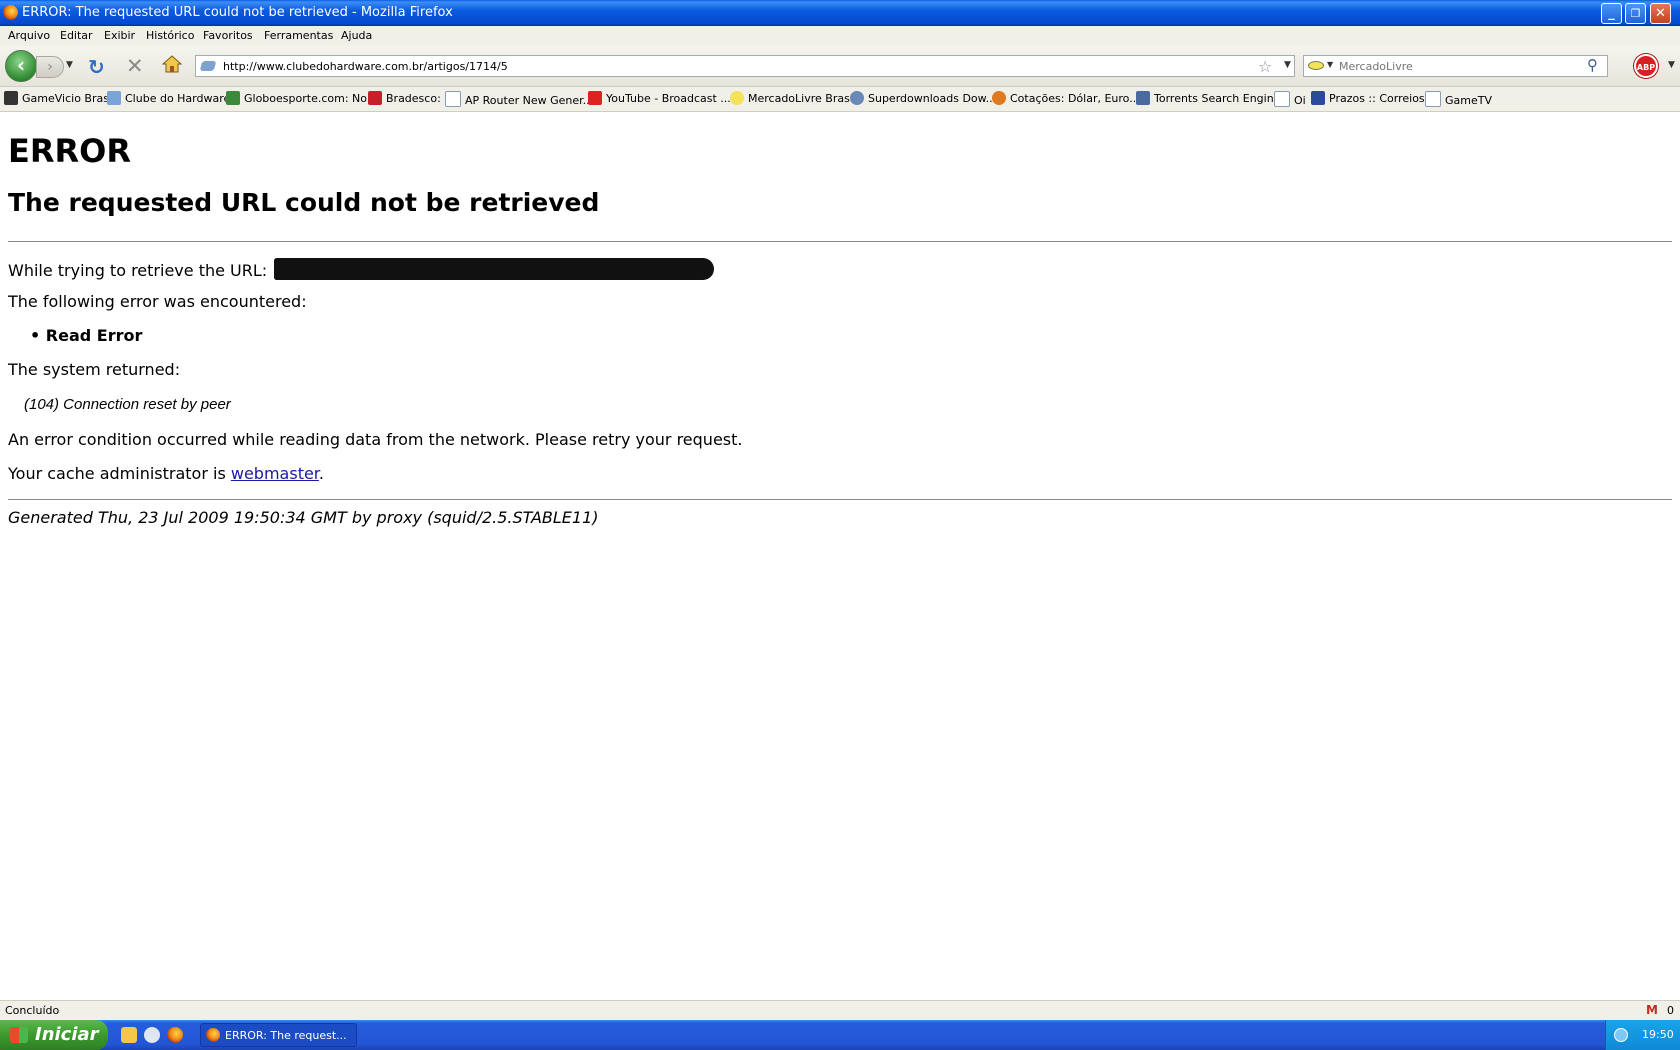  I want to click on url-line: While trying to retrieve the URL:, so click(361, 269).